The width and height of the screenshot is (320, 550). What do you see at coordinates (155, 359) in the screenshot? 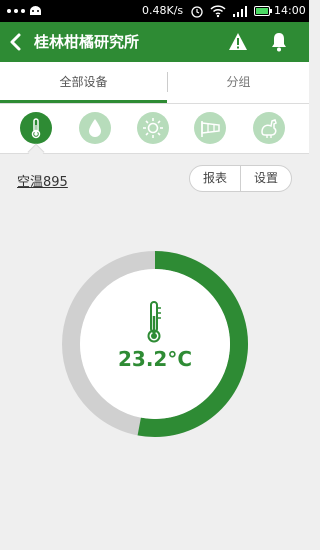
I see `temperature-value: 23.2°C` at bounding box center [155, 359].